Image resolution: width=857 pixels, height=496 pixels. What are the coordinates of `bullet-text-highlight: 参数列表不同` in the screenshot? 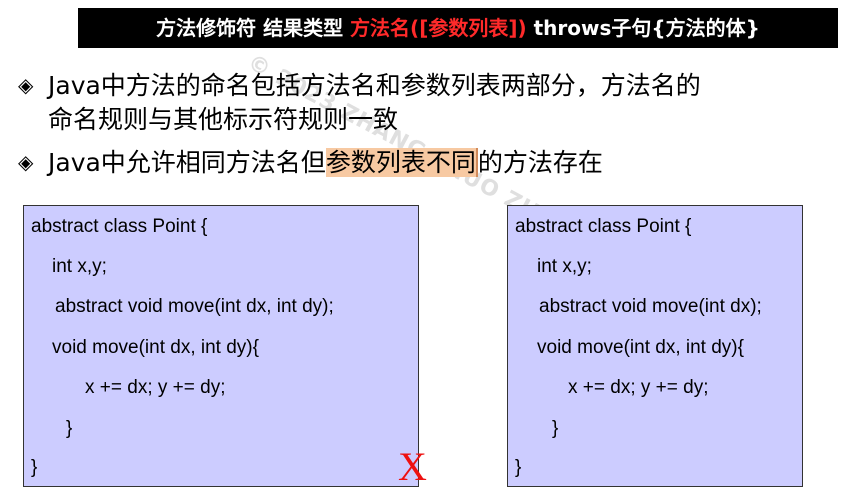 It's located at (401, 162).